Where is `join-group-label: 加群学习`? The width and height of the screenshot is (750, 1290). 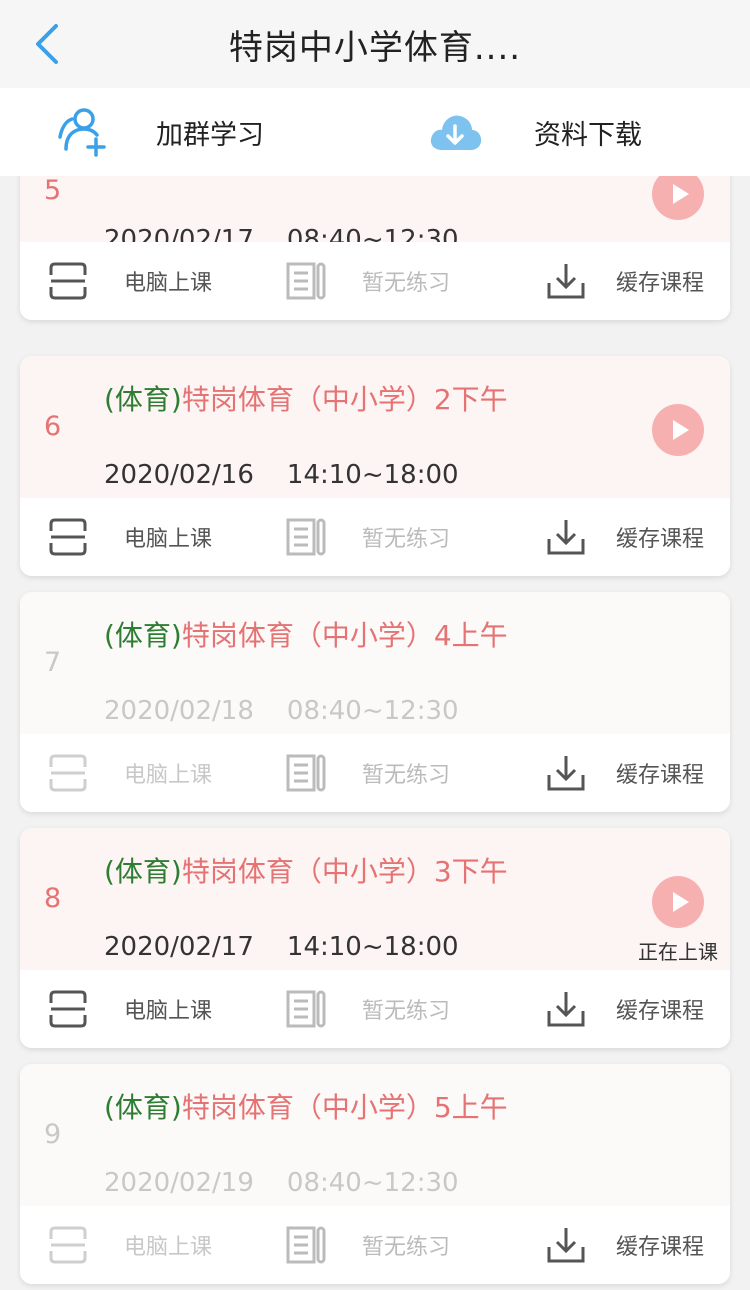
join-group-label: 加群学习 is located at coordinates (210, 135).